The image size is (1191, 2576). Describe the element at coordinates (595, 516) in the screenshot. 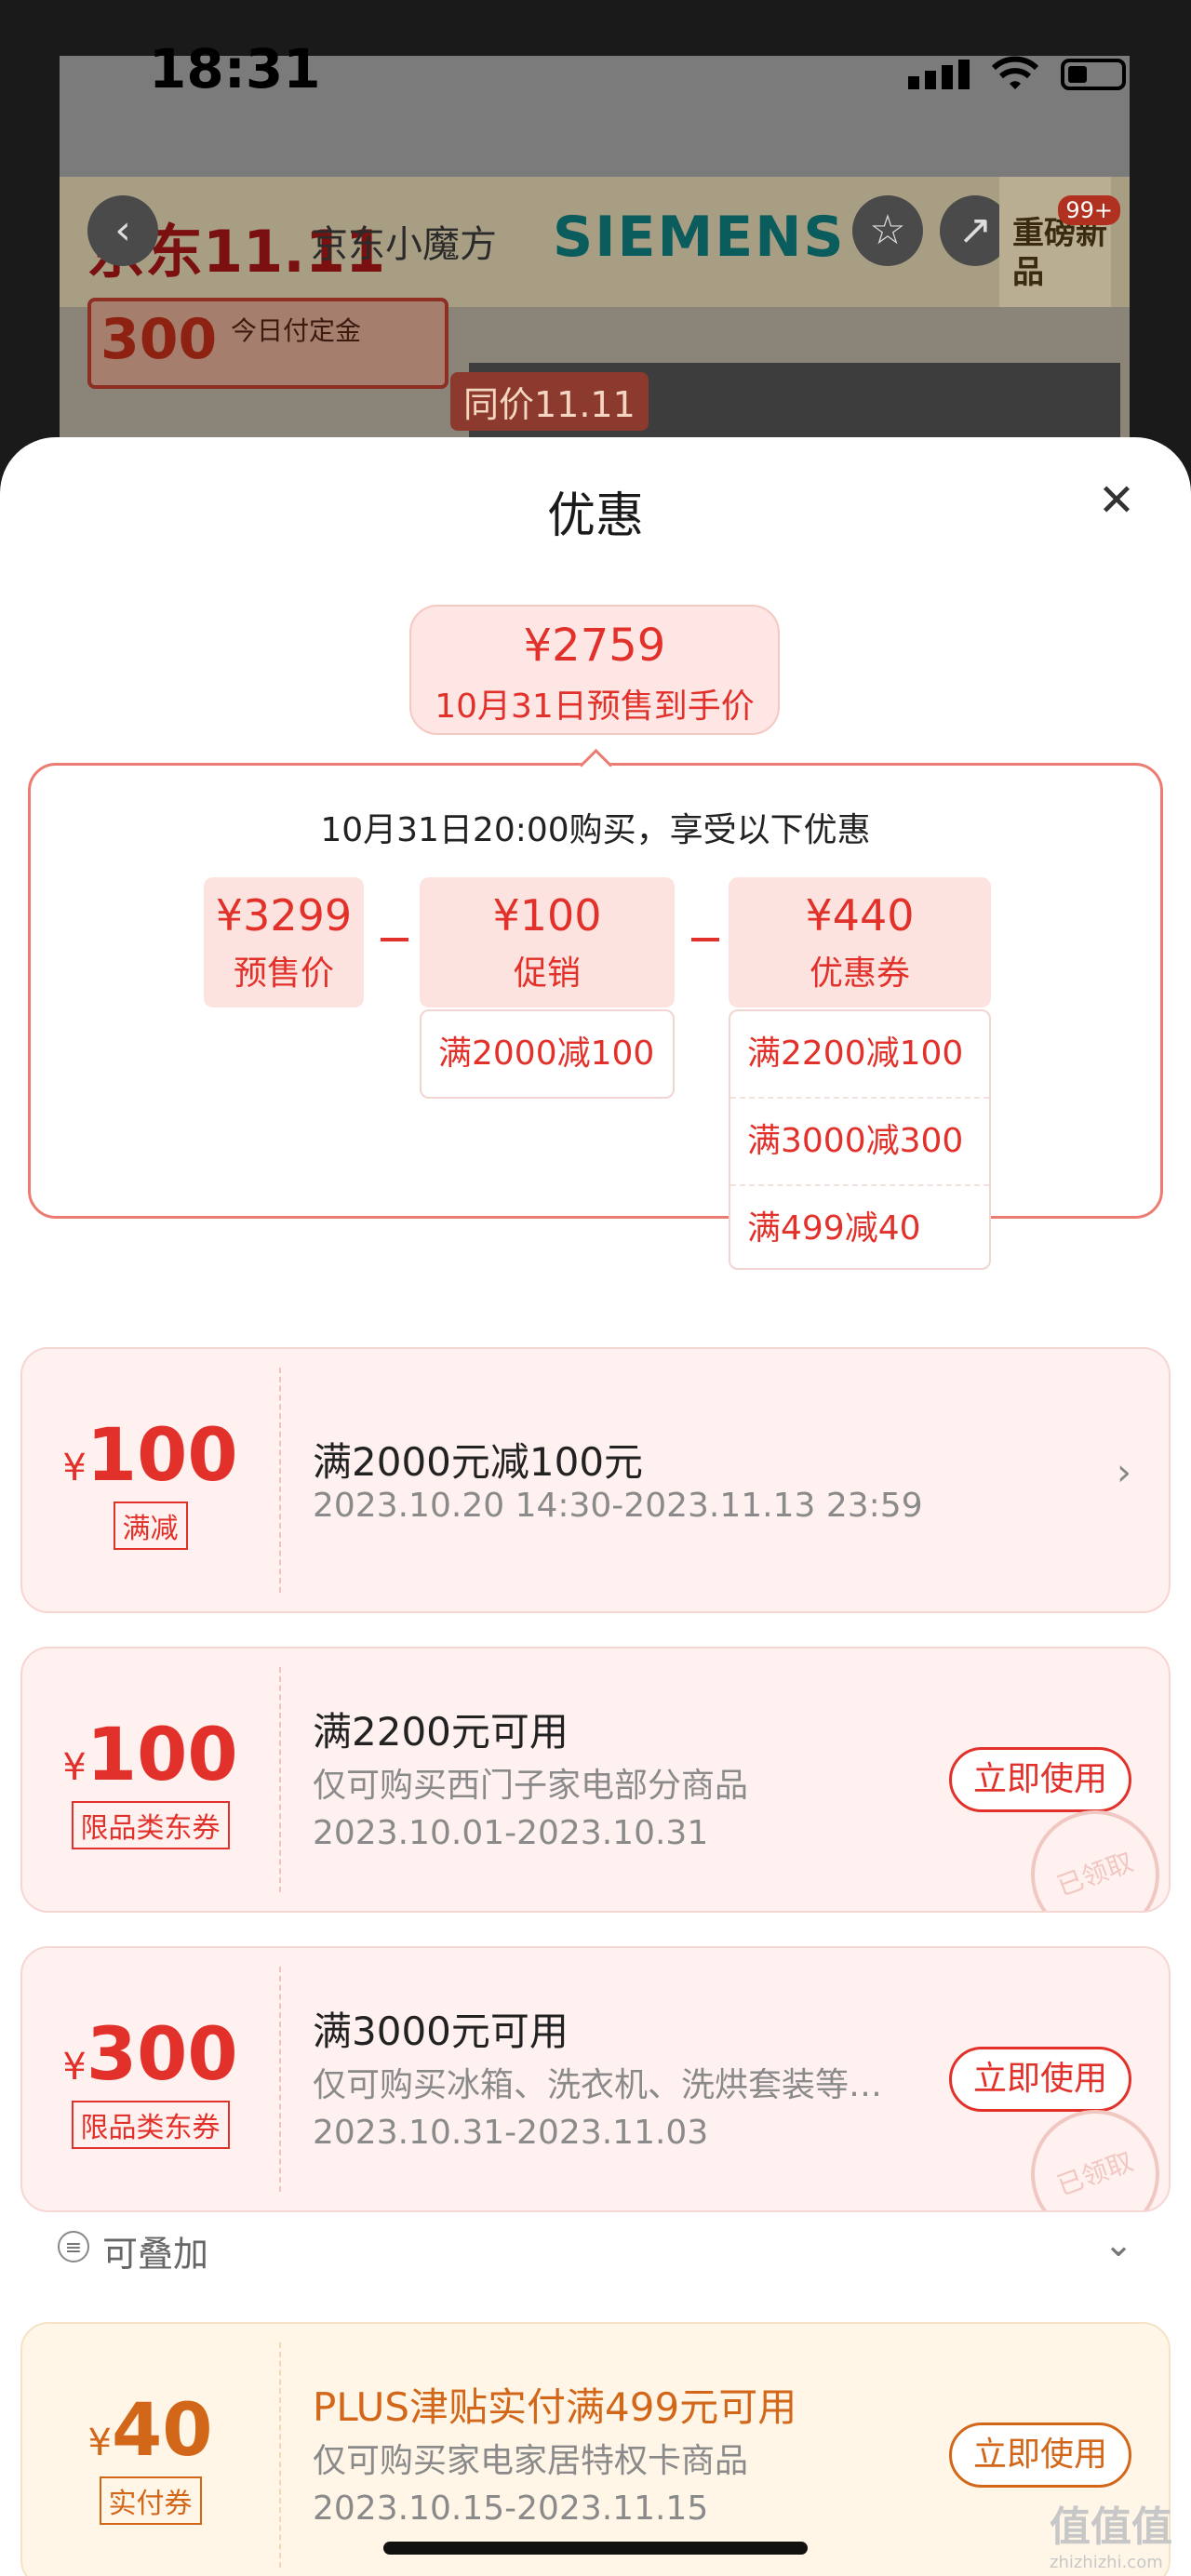

I see `sheet-title: 优惠` at that location.